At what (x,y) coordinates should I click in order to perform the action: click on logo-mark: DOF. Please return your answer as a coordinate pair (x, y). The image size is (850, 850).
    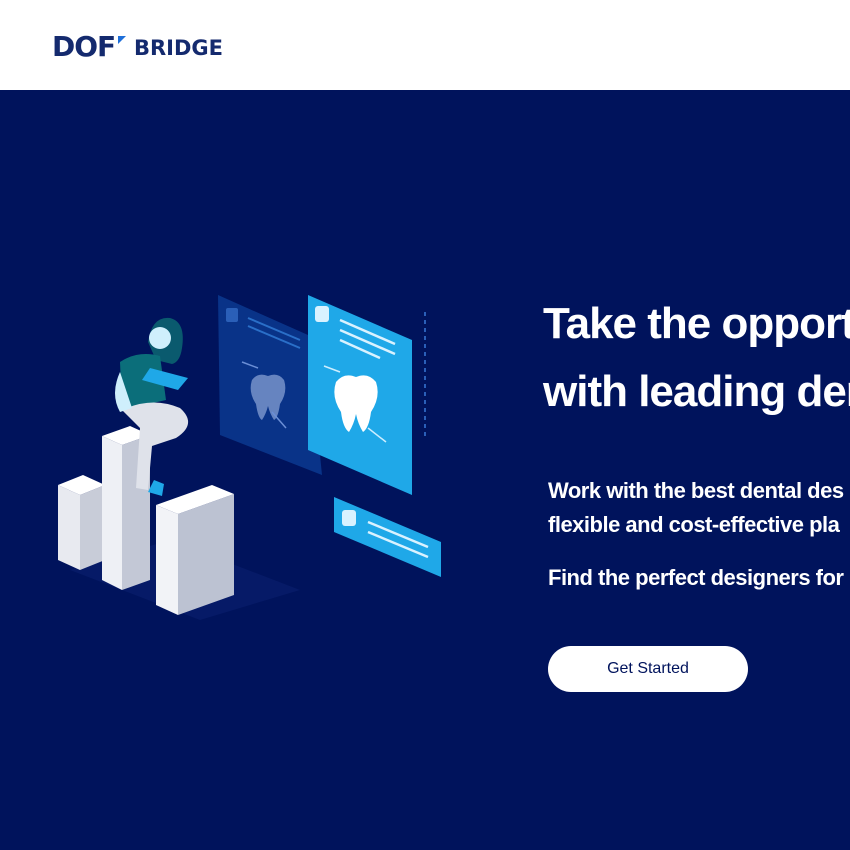
    Looking at the image, I should click on (83, 45).